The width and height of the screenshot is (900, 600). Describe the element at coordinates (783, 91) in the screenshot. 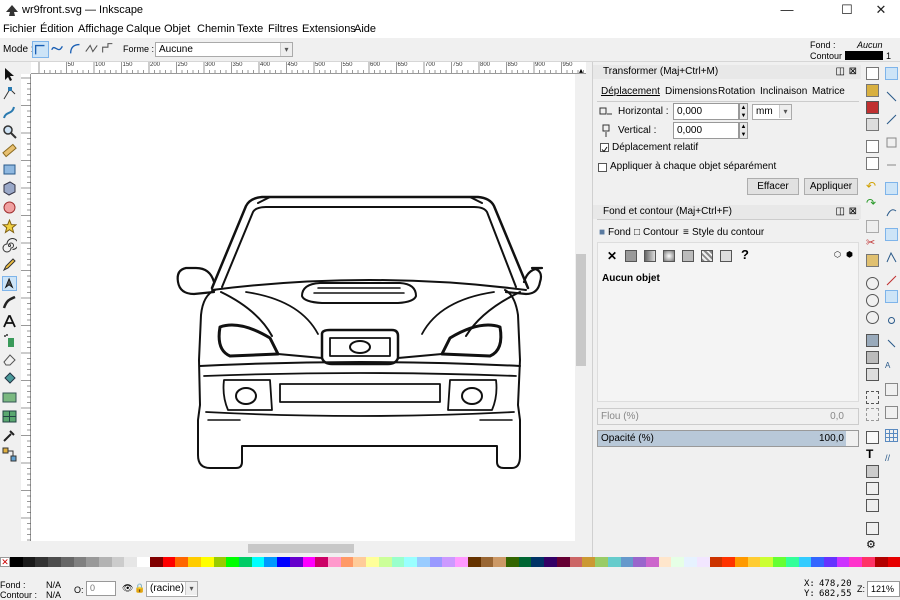

I see `tab-inclinaison: Inclinaison` at that location.